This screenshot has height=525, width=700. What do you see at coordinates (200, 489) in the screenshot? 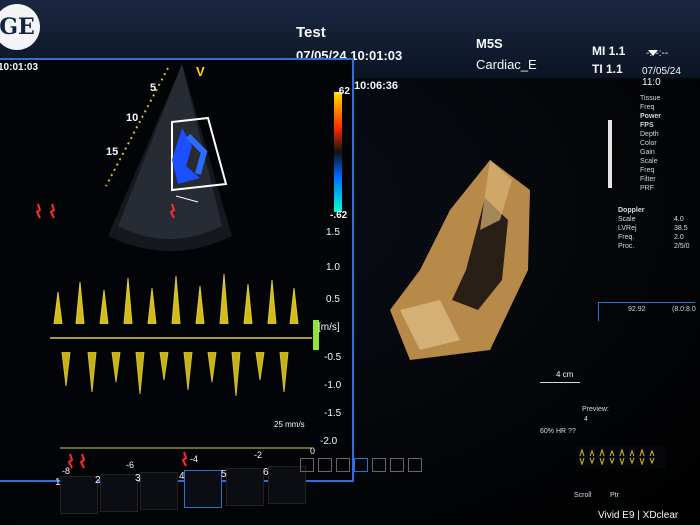
I see `thumbnail-selected: 4` at bounding box center [200, 489].